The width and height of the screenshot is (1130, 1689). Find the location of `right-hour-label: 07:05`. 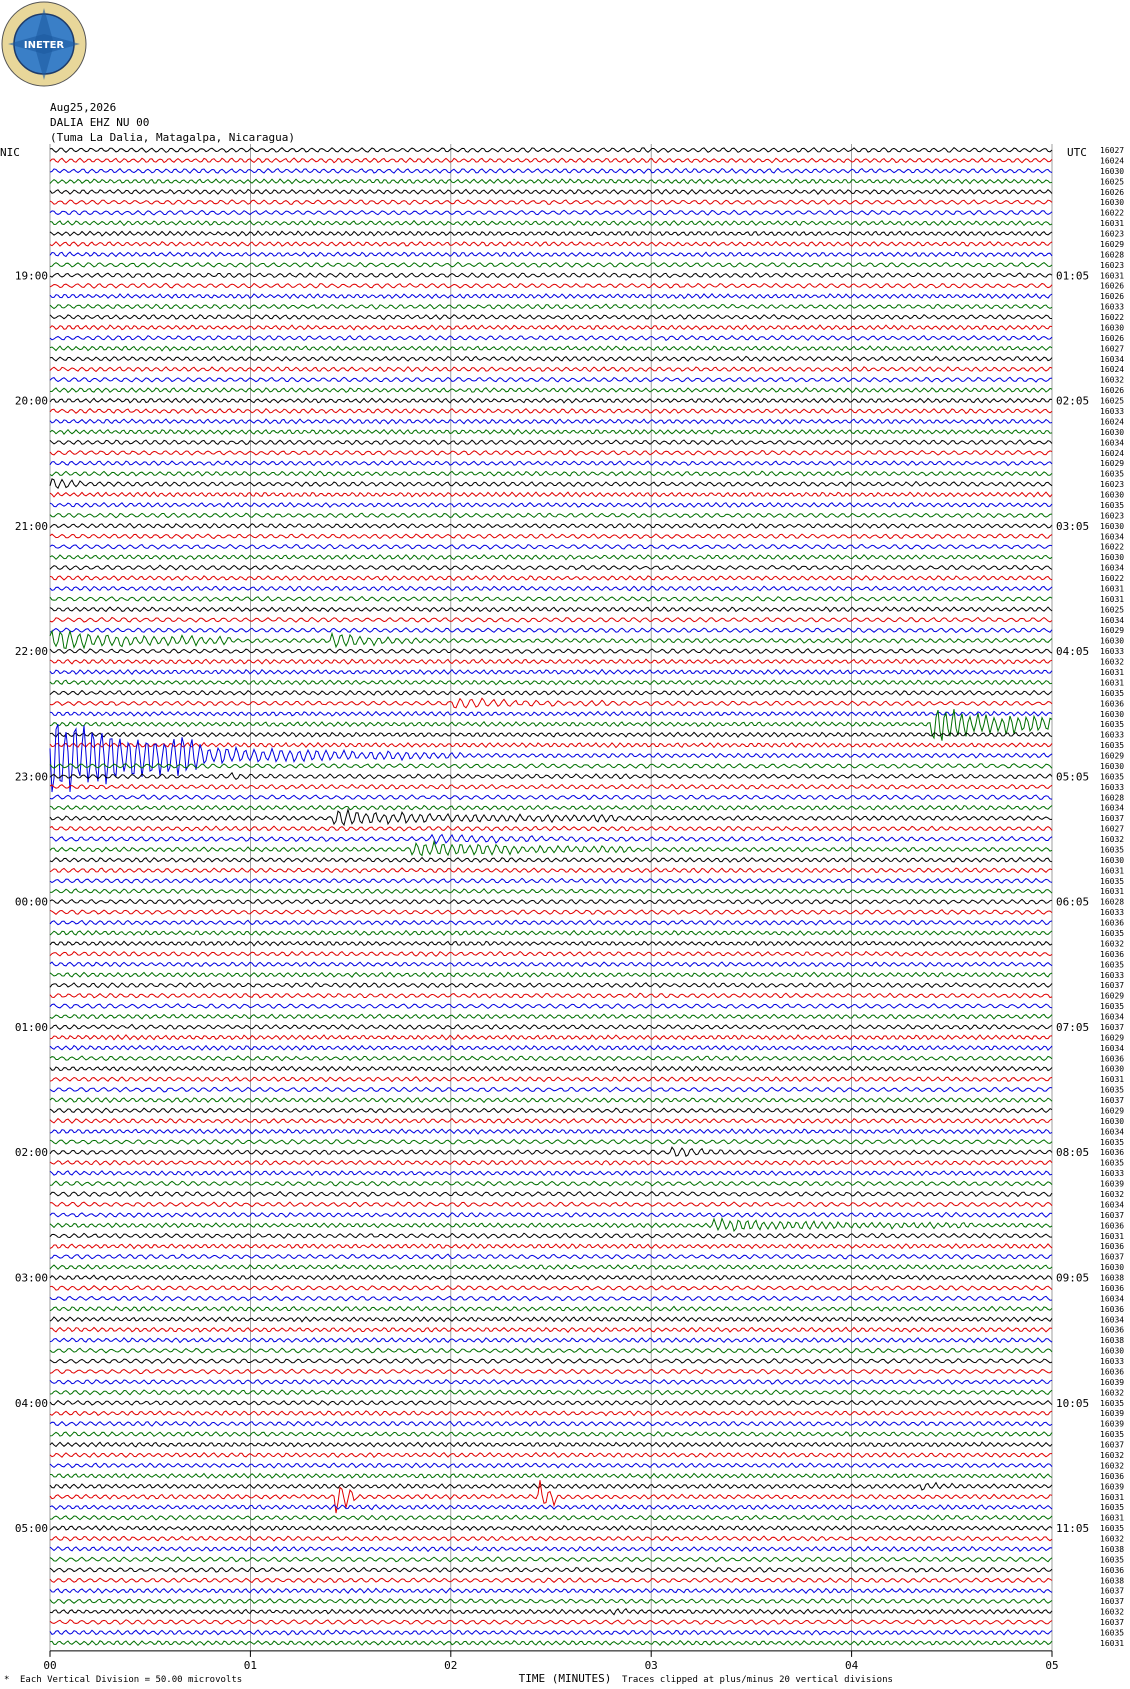

right-hour-label: 07:05 is located at coordinates (1072, 1027).